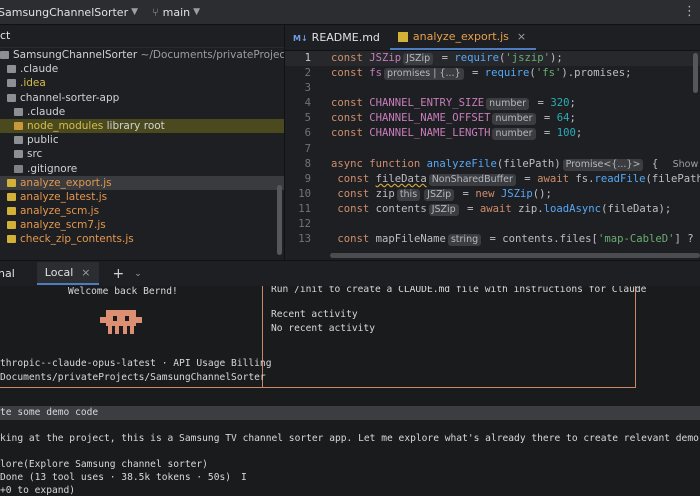 The height and width of the screenshot is (496, 700). Describe the element at coordinates (142, 83) in the screenshot. I see `tree-item: .idea` at that location.